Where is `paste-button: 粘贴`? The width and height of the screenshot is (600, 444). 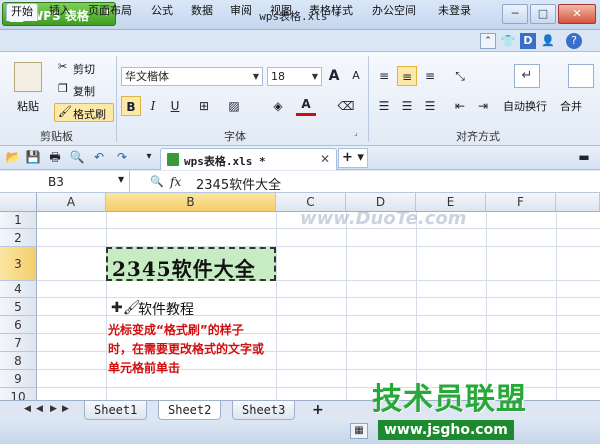 paste-button: 粘贴 is located at coordinates (28, 106).